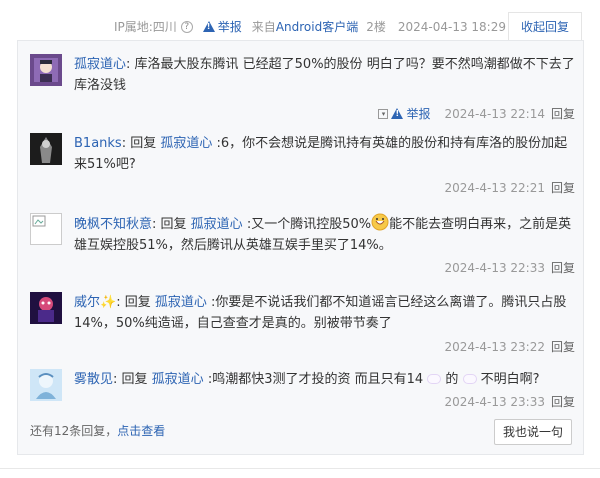  I want to click on client-source: 来自Android客户端, so click(305, 26).